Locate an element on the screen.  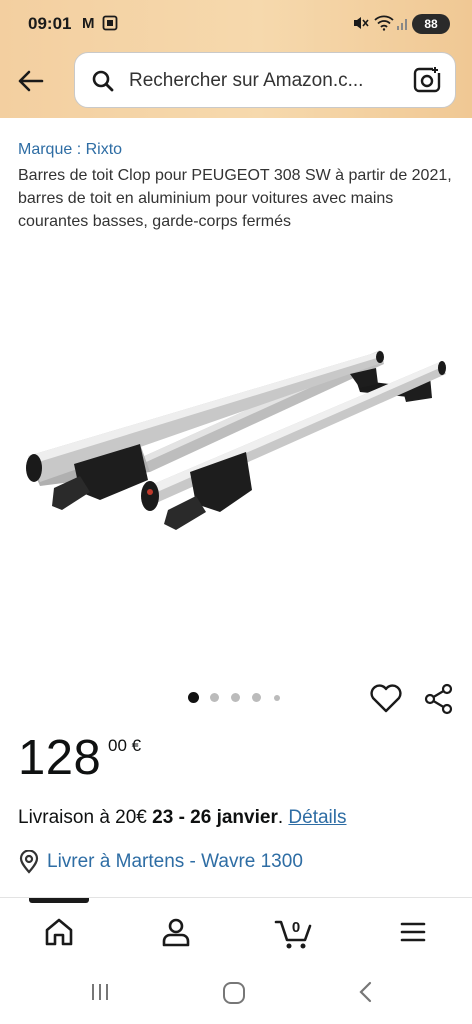
delivery-prefix: Livraison à 20€ is located at coordinates (85, 817).